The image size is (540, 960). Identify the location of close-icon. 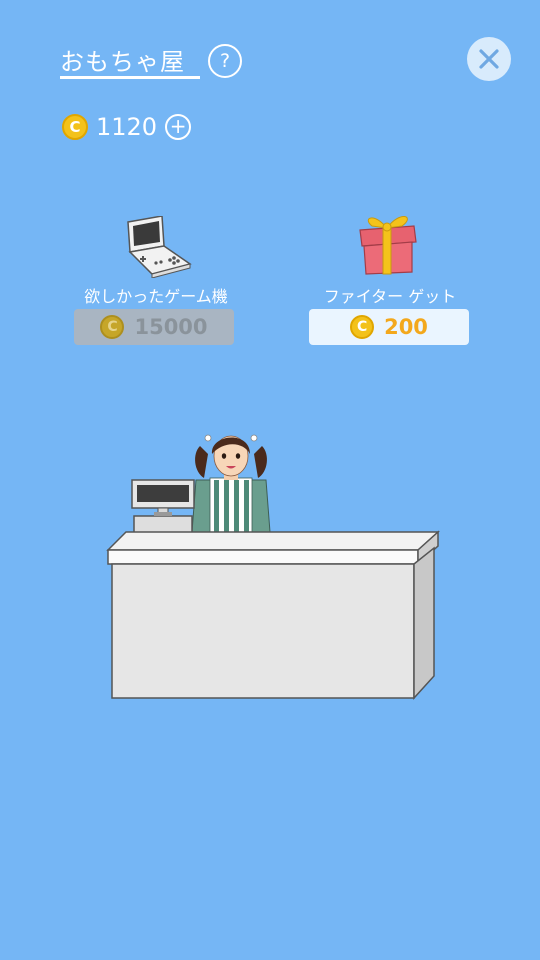
(489, 59).